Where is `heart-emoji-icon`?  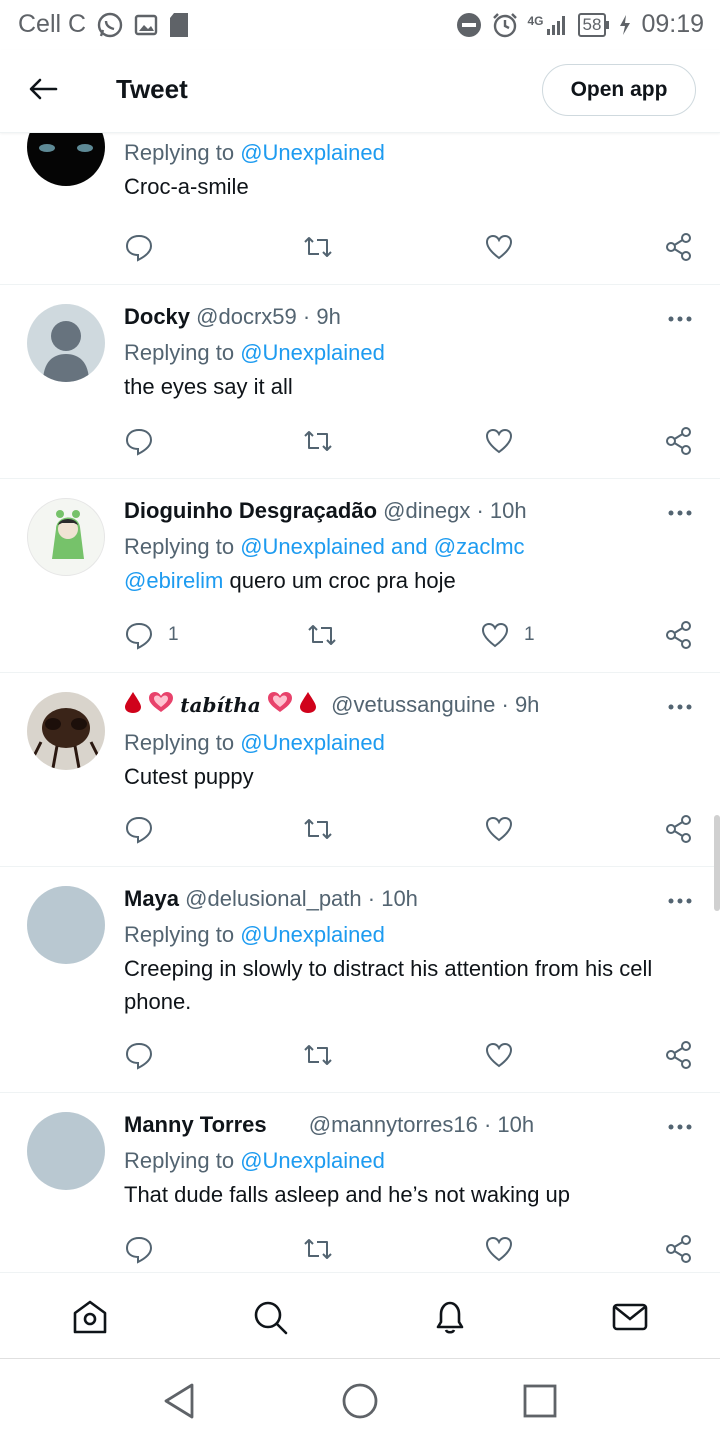 heart-emoji-icon is located at coordinates (161, 706).